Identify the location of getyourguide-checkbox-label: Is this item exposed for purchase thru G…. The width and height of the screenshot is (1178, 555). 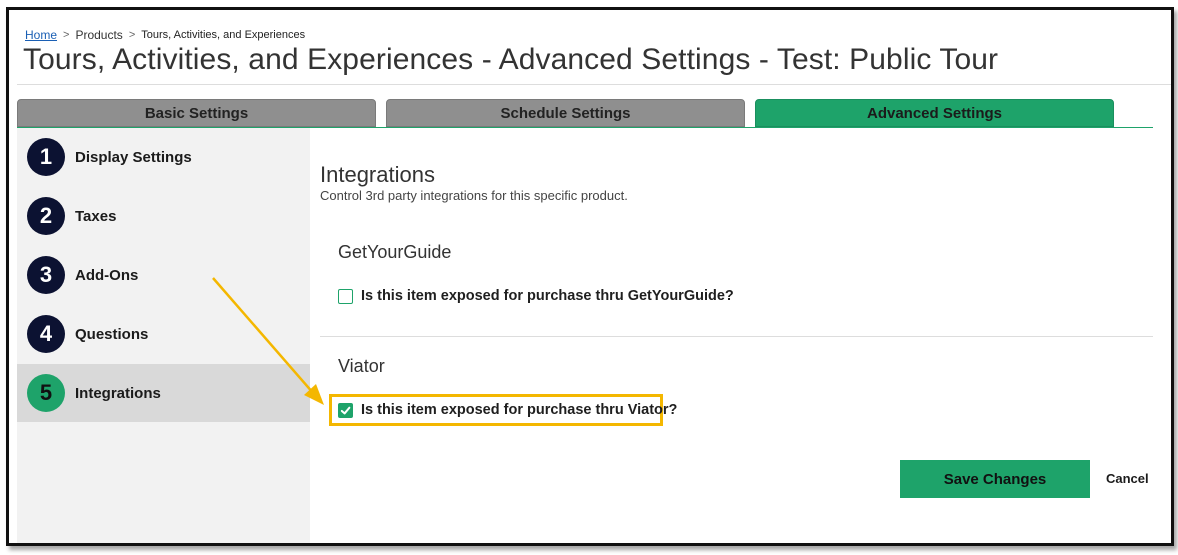
(547, 296).